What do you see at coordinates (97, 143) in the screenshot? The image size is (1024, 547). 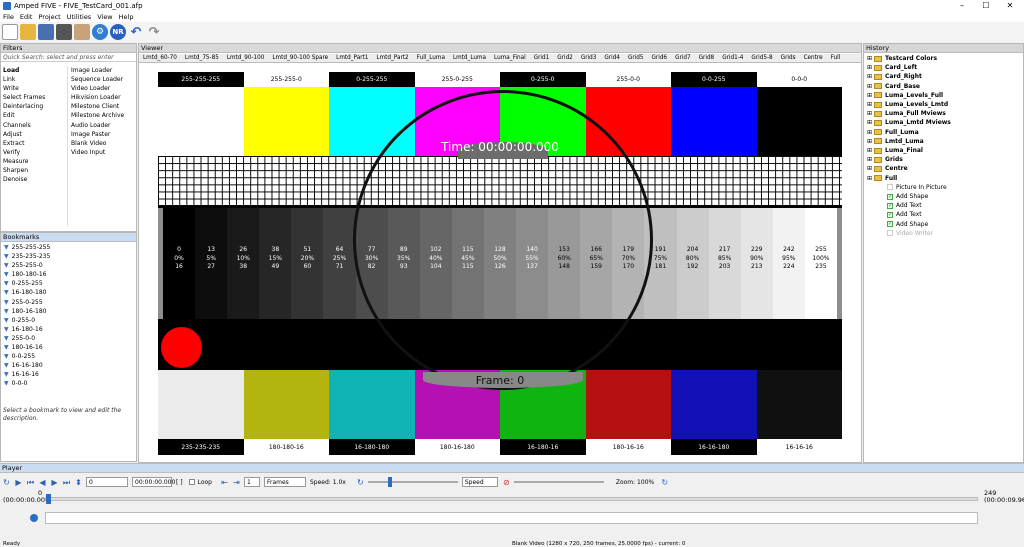 I see `filter-item: Blank Video` at bounding box center [97, 143].